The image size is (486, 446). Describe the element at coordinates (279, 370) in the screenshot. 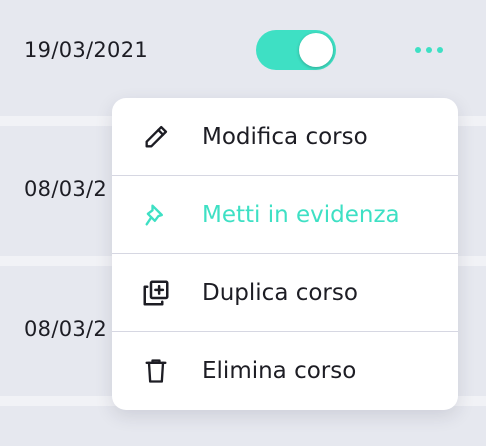

I see `menu-item-label: Elimina corso` at that location.